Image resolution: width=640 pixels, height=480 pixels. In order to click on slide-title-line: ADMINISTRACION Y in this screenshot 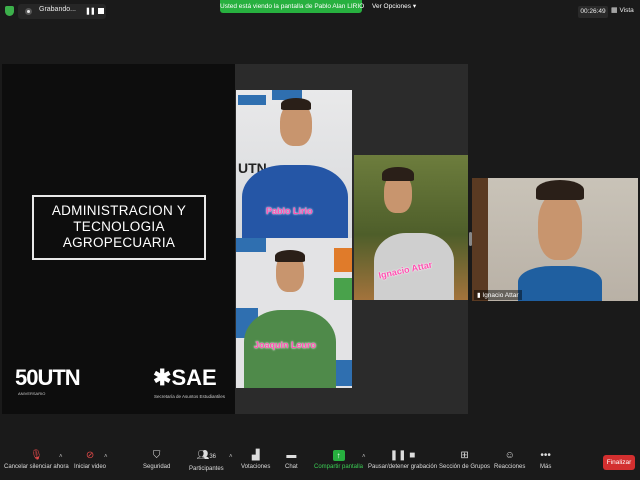, I will do `click(119, 210)`.